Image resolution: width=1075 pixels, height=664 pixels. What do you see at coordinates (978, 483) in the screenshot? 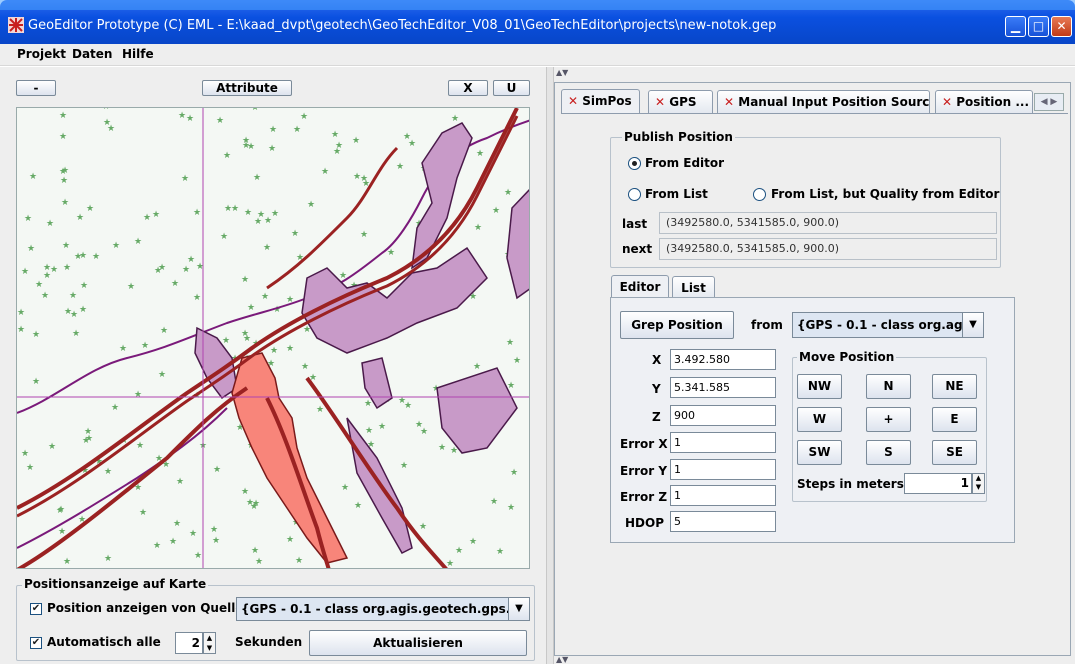
I see `steps-spinner-arrows: ▲ ▼` at bounding box center [978, 483].